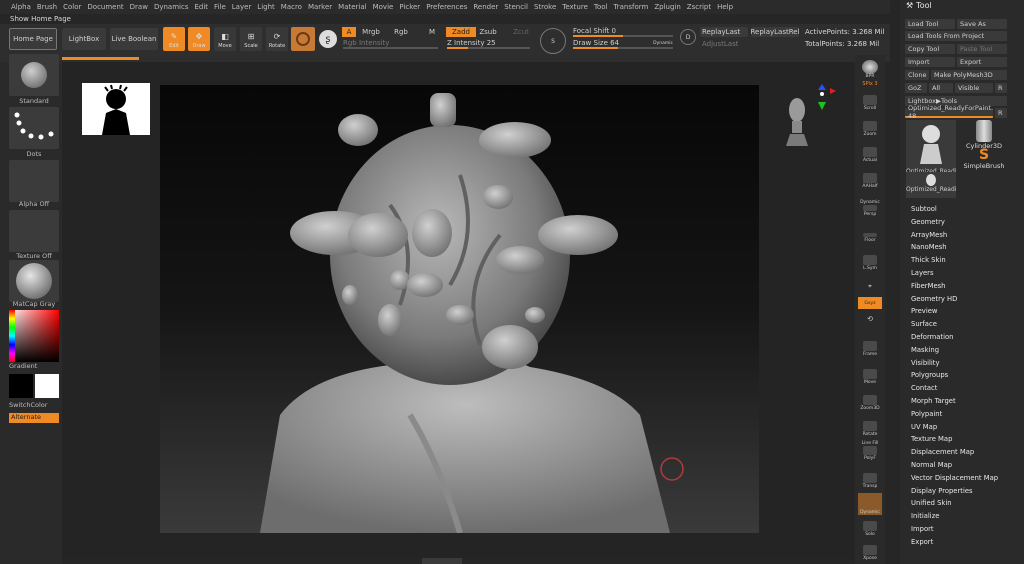 This screenshot has width=1024, height=564. Describe the element at coordinates (225, 39) in the screenshot. I see `move-mode-button: ◧ Move` at that location.